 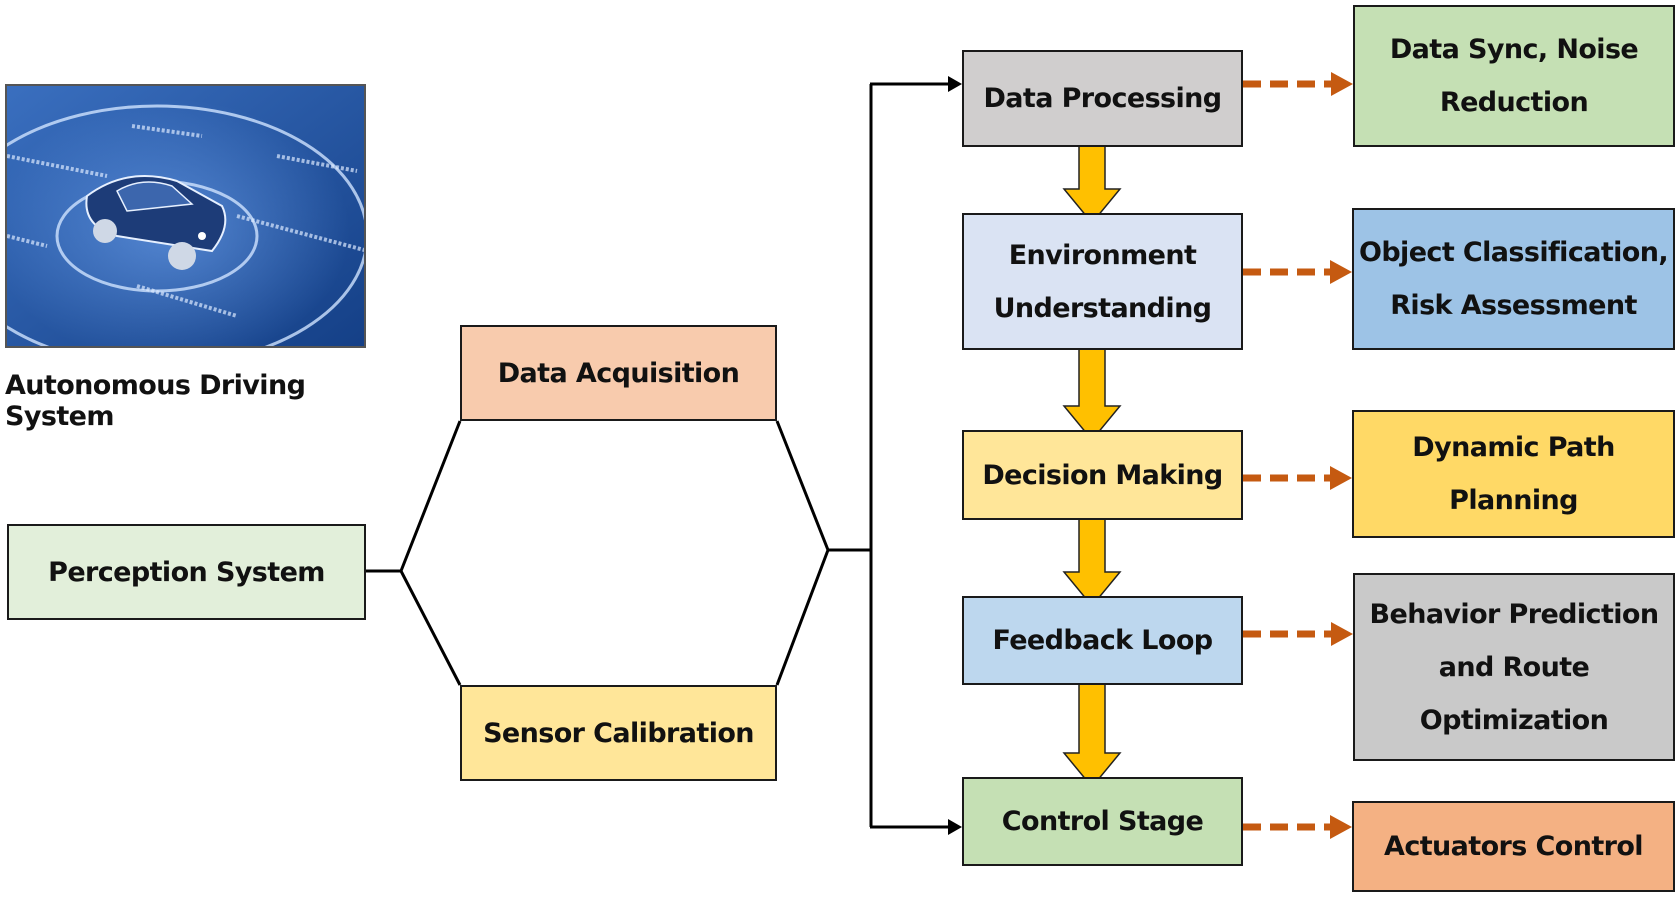 I want to click on output-label: and Route, so click(x=1514, y=667).